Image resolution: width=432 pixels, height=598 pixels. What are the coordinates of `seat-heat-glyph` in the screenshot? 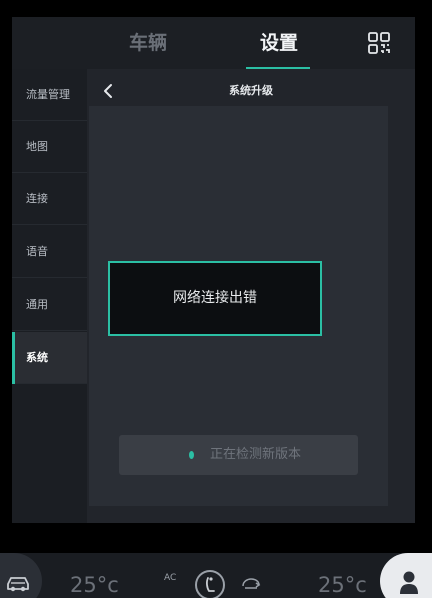 It's located at (210, 584).